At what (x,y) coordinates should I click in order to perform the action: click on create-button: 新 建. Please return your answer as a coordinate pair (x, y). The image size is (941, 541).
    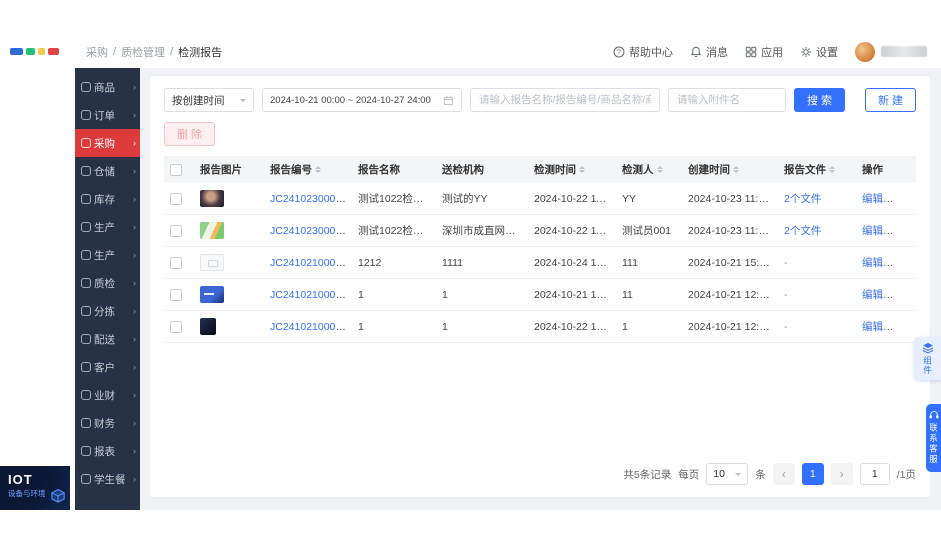
    Looking at the image, I should click on (890, 100).